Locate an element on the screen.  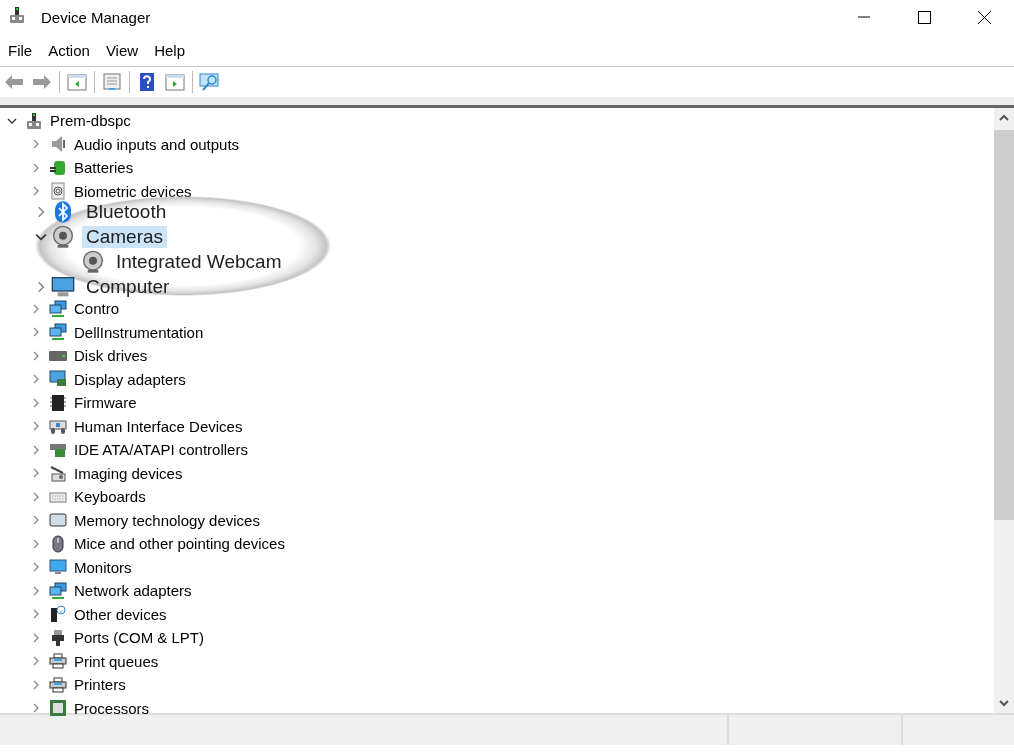
display-adapter-icon is located at coordinates (58, 379).